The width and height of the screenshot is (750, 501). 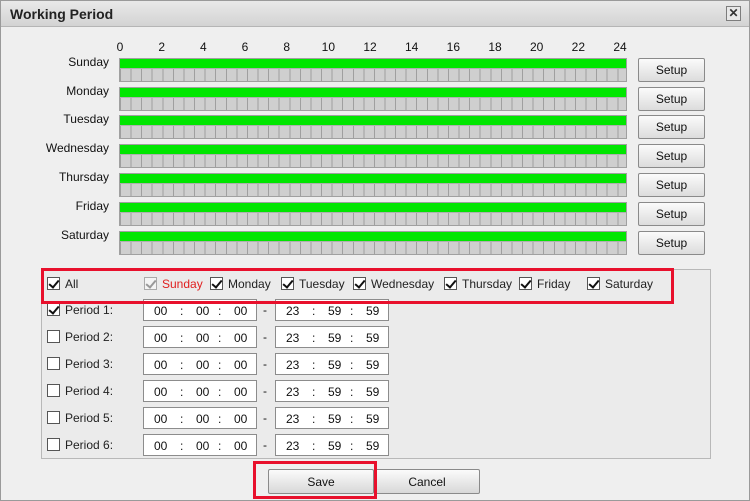 I want to click on day-checkbox-label: Saturday, so click(x=629, y=284).